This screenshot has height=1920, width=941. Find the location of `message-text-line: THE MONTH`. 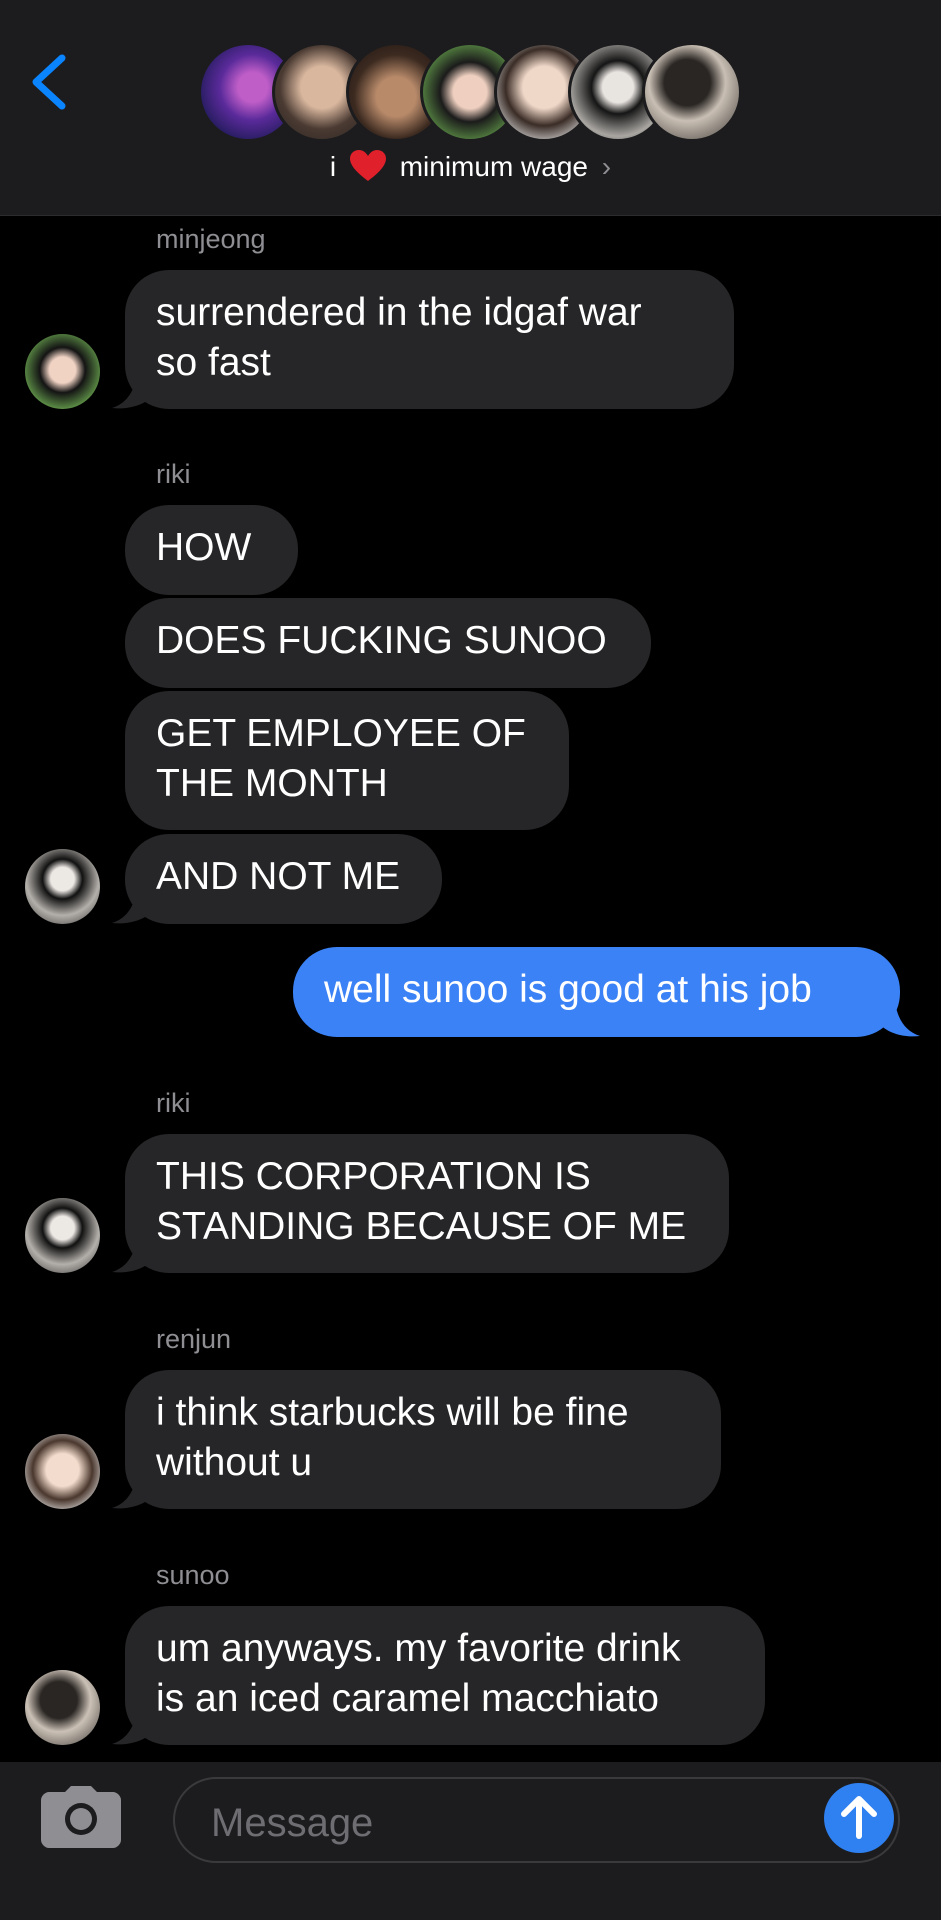

message-text-line: THE MONTH is located at coordinates (272, 783).